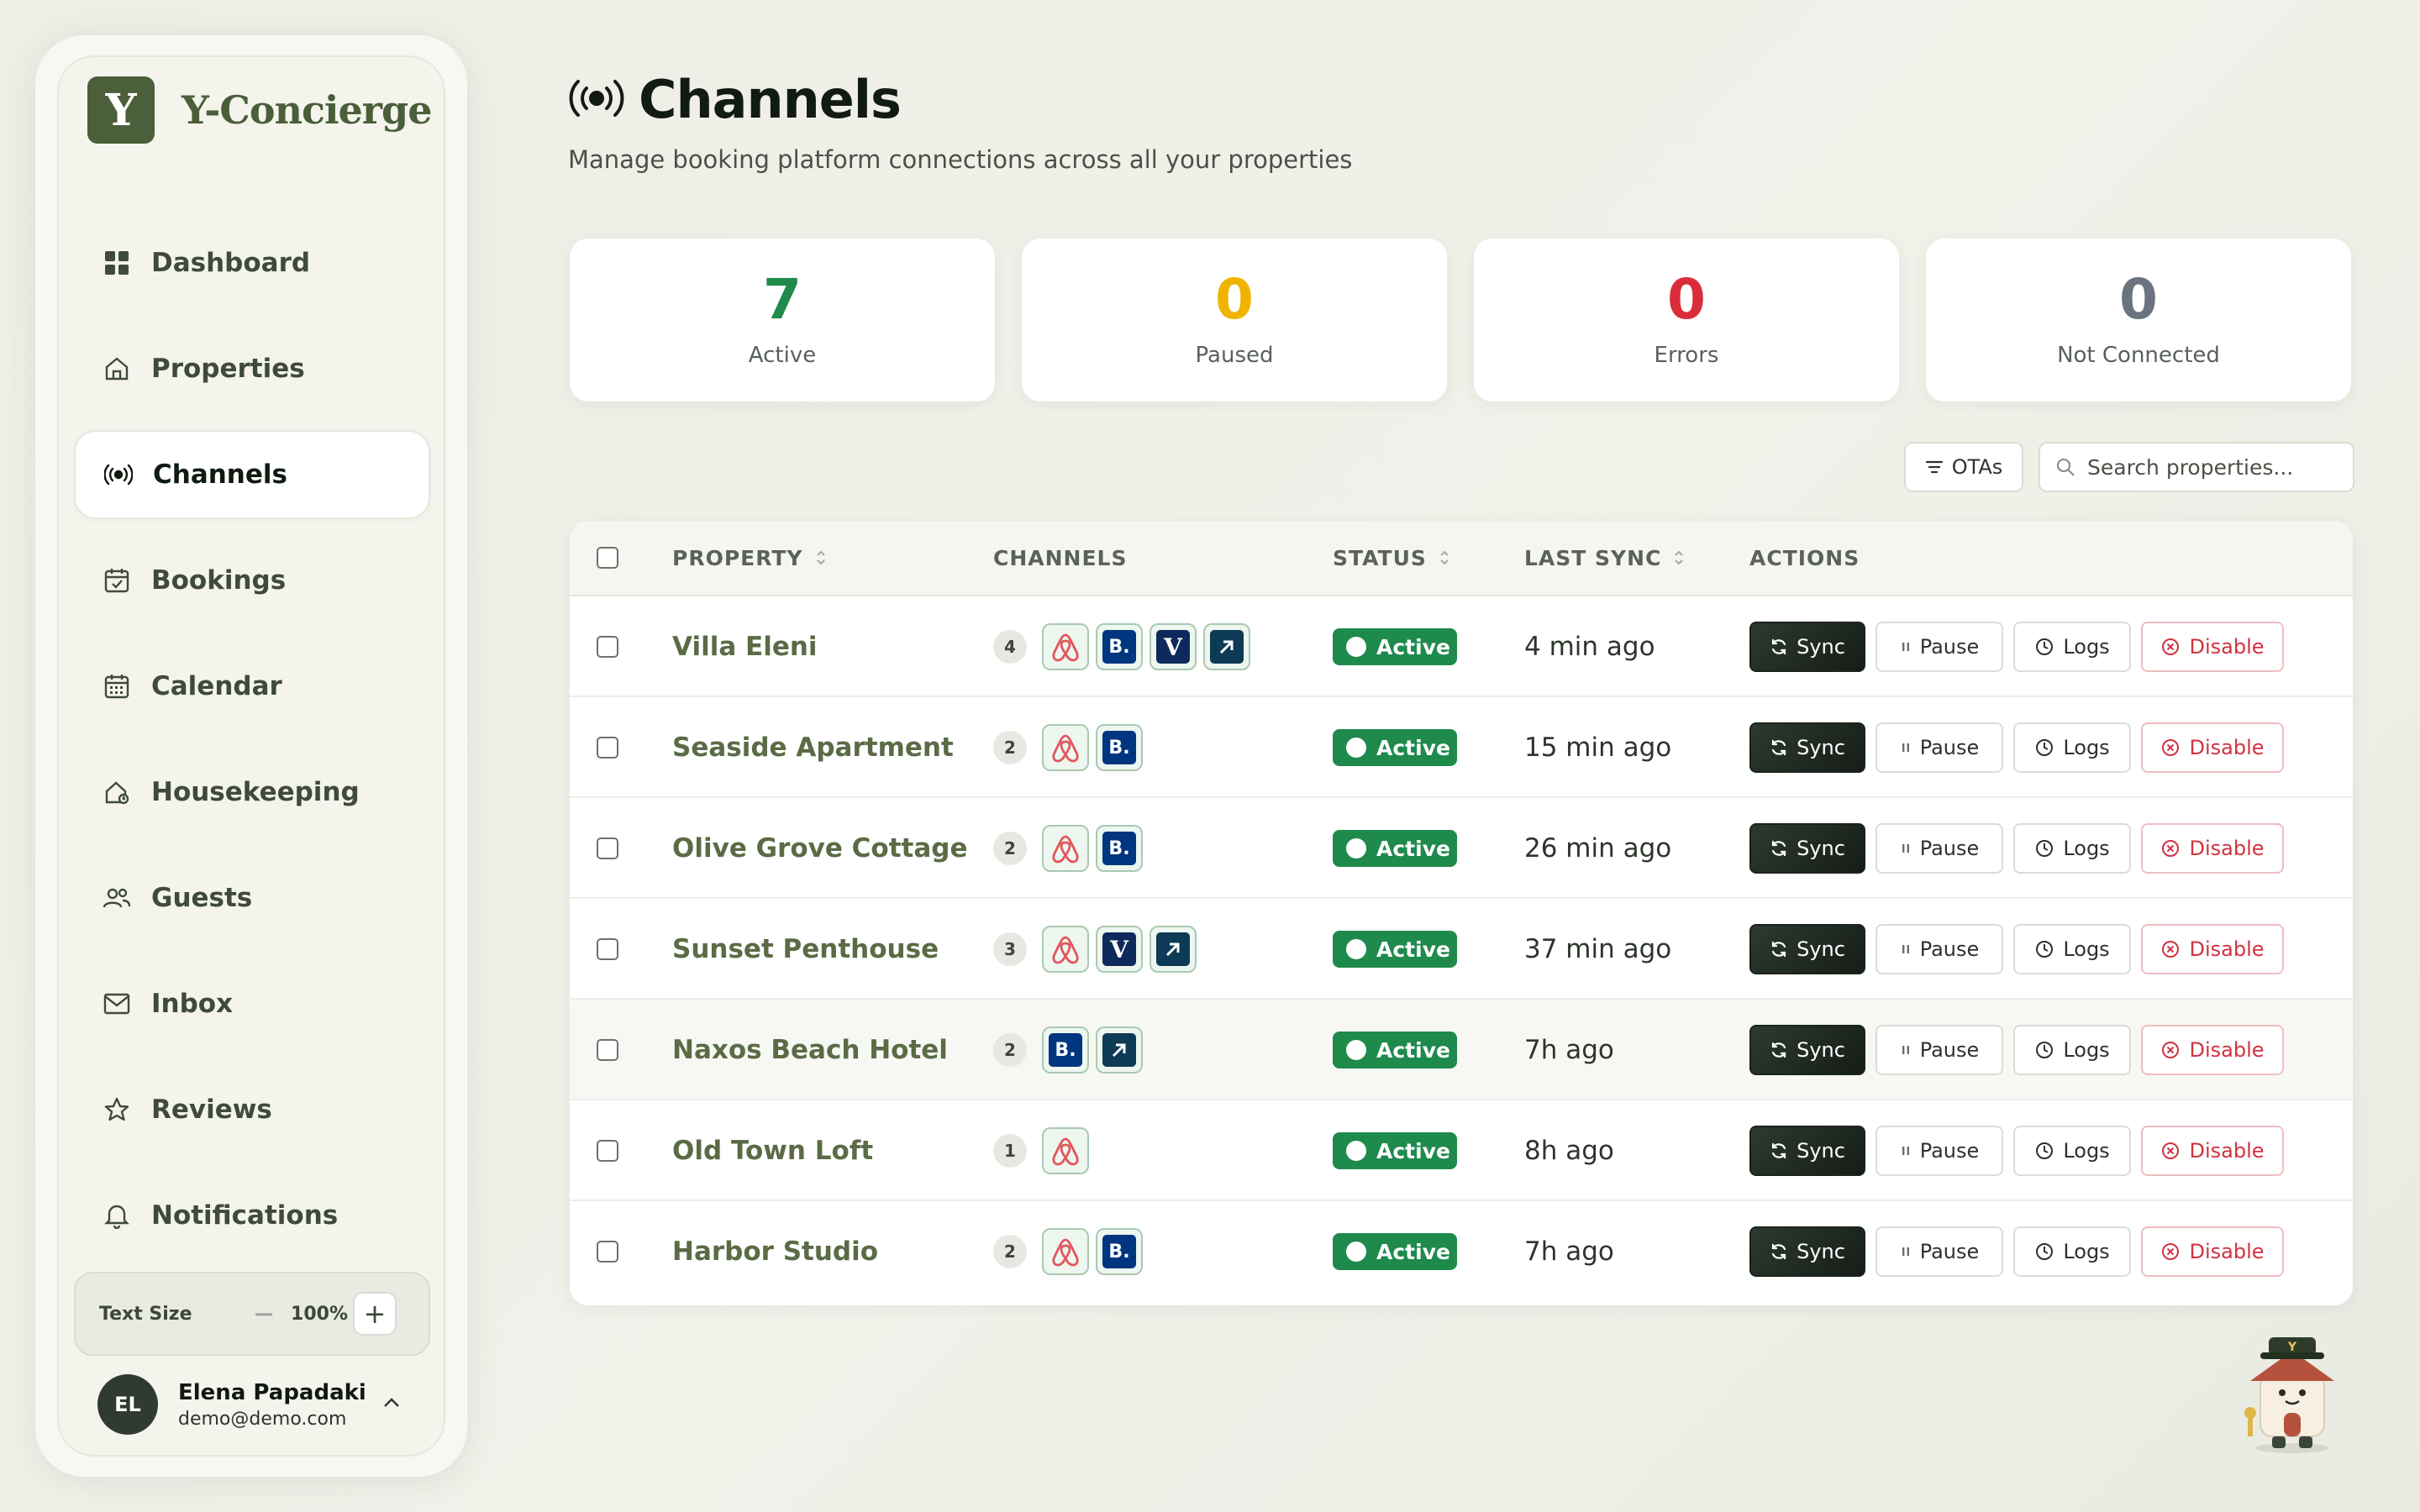 This screenshot has height=1512, width=2420. Describe the element at coordinates (252, 1003) in the screenshot. I see `sidebar-item-inbox: Inbox` at that location.